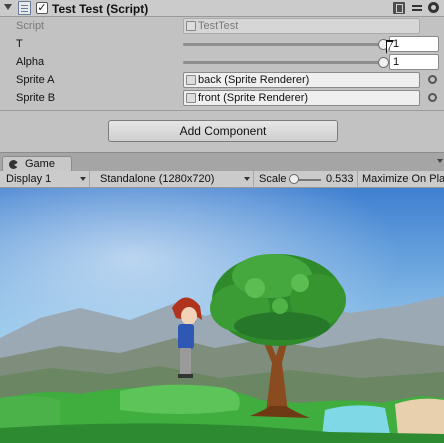 The image size is (444, 443). I want to click on property-sprite-b: Sprite B front (Sprite Renderer), so click(222, 98).